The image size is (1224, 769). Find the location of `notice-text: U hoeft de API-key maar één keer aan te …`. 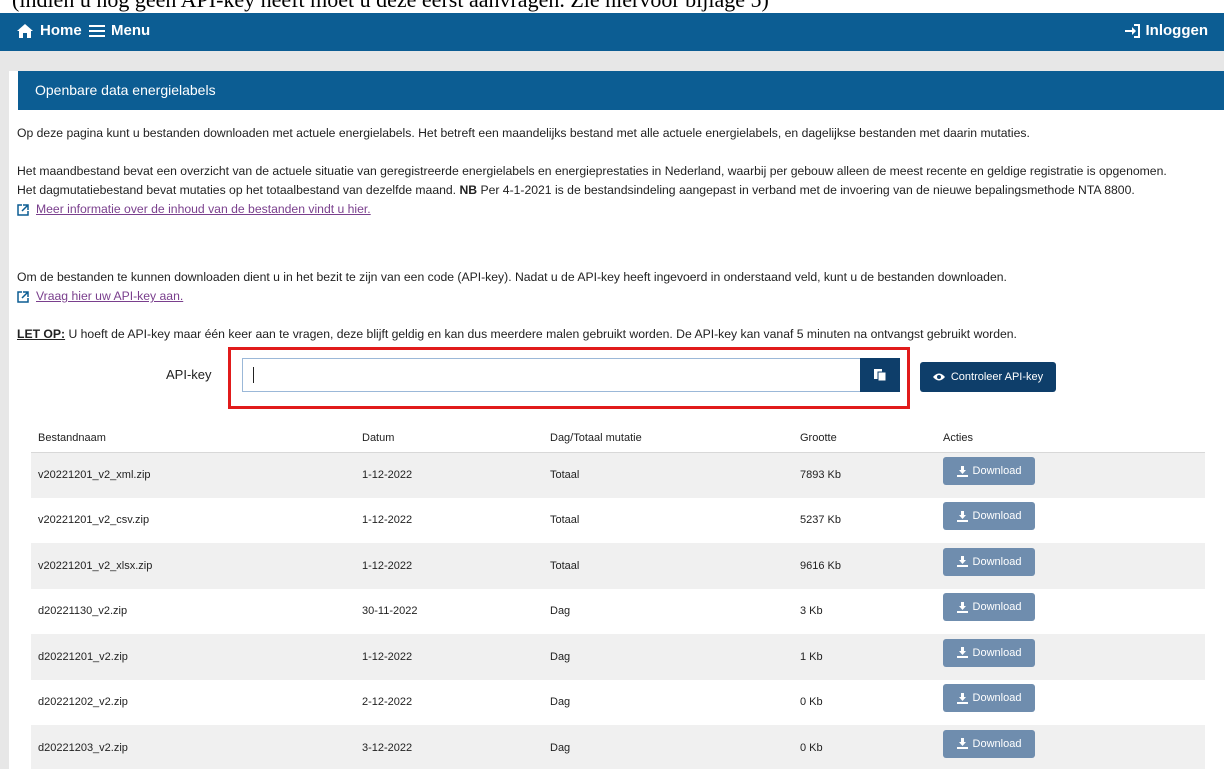

notice-text: U hoeft de API-key maar één keer aan te … is located at coordinates (542, 334).